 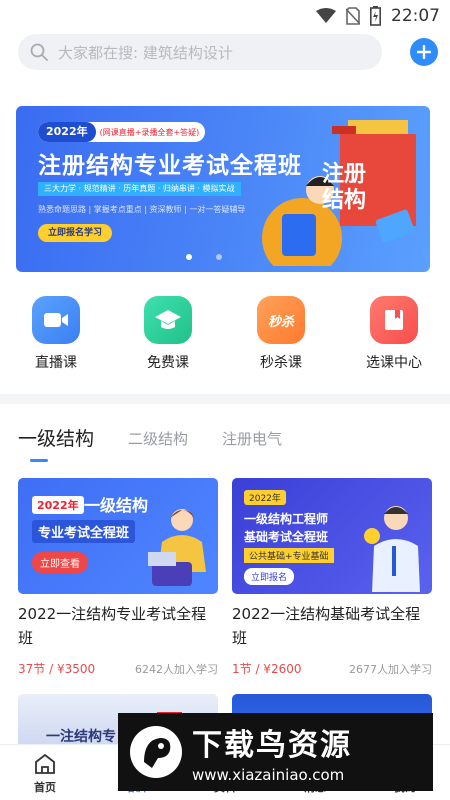 I want to click on thumbnail-heading: 一注结构专, so click(x=81, y=736).